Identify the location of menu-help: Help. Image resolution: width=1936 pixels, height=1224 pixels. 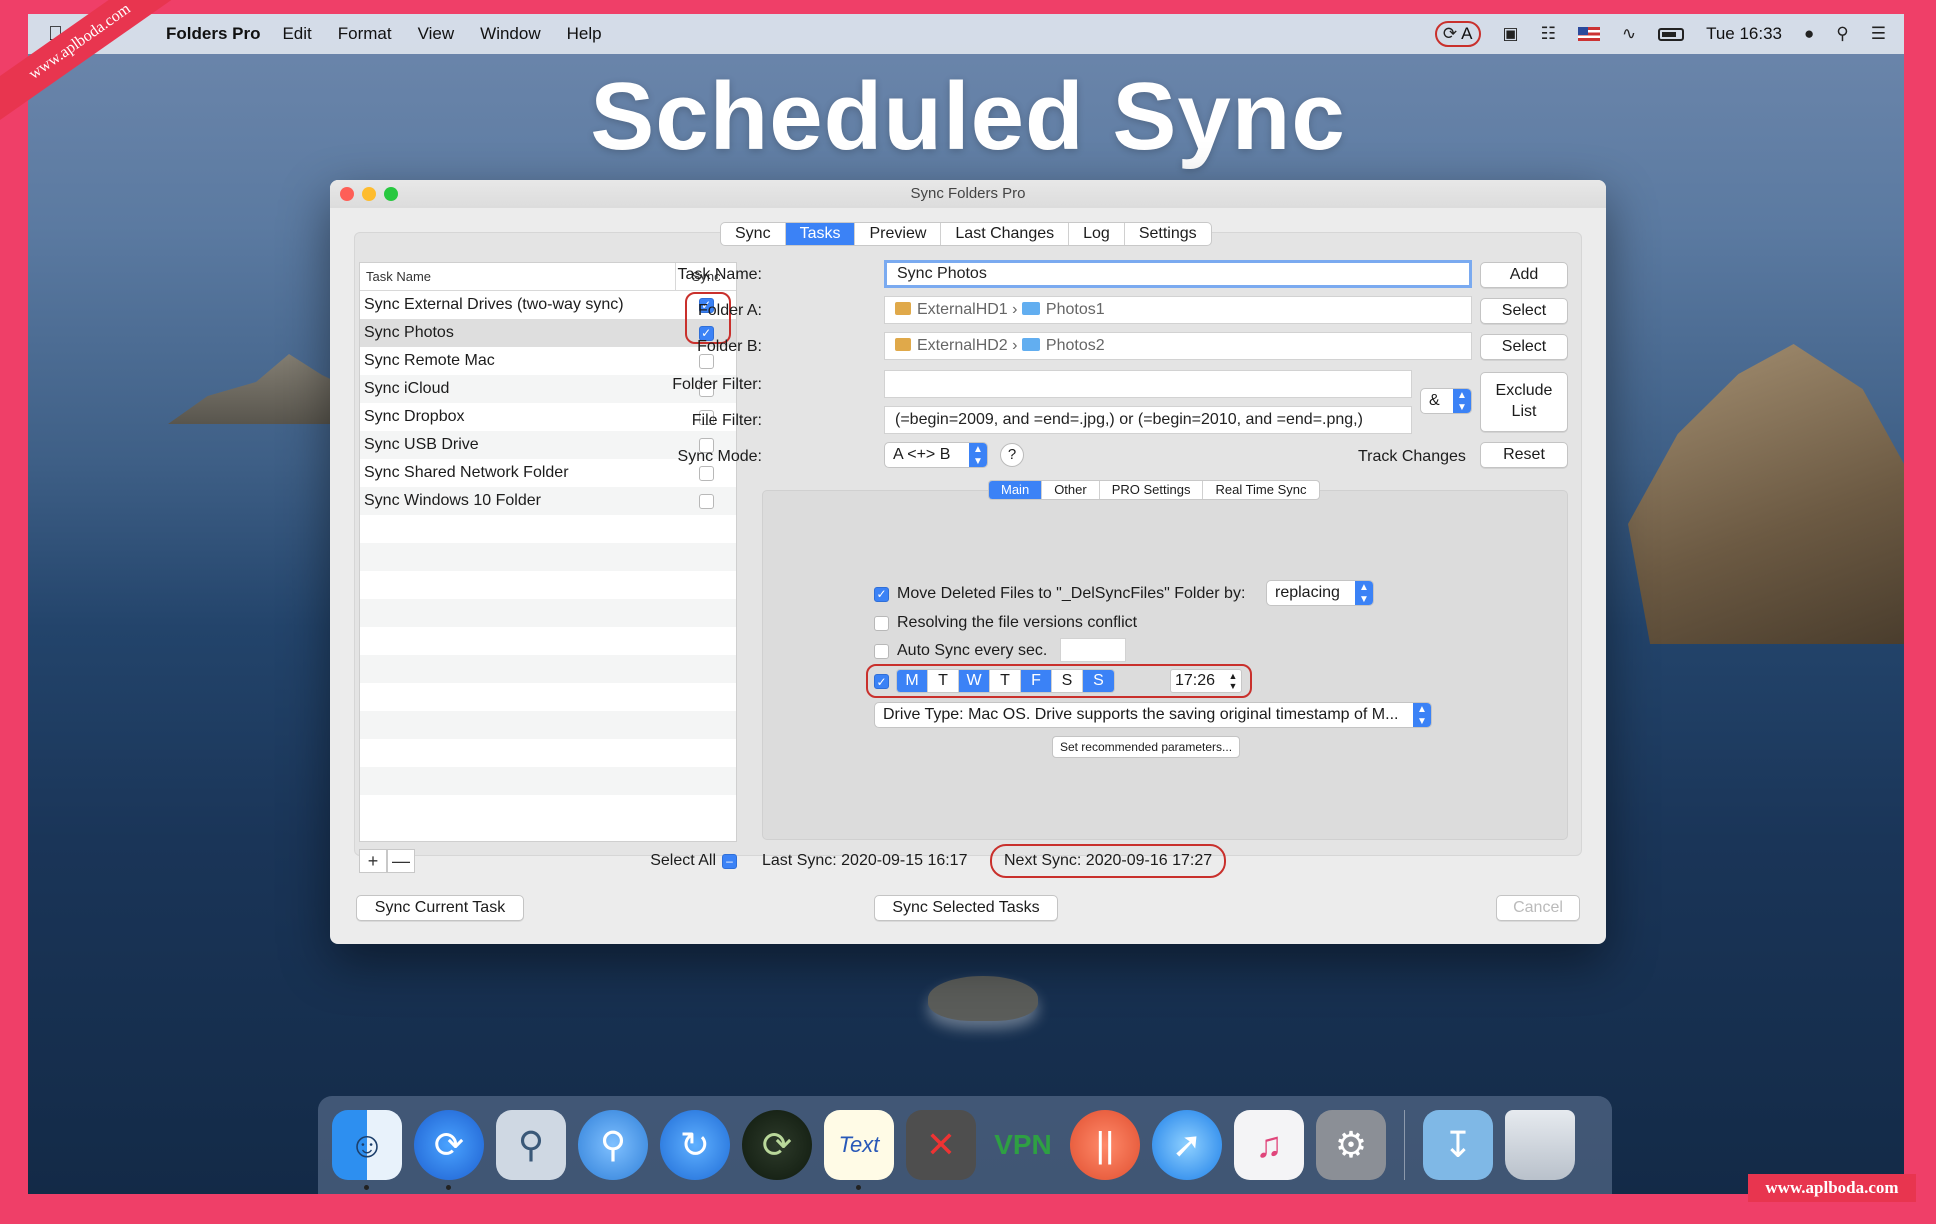
(584, 34).